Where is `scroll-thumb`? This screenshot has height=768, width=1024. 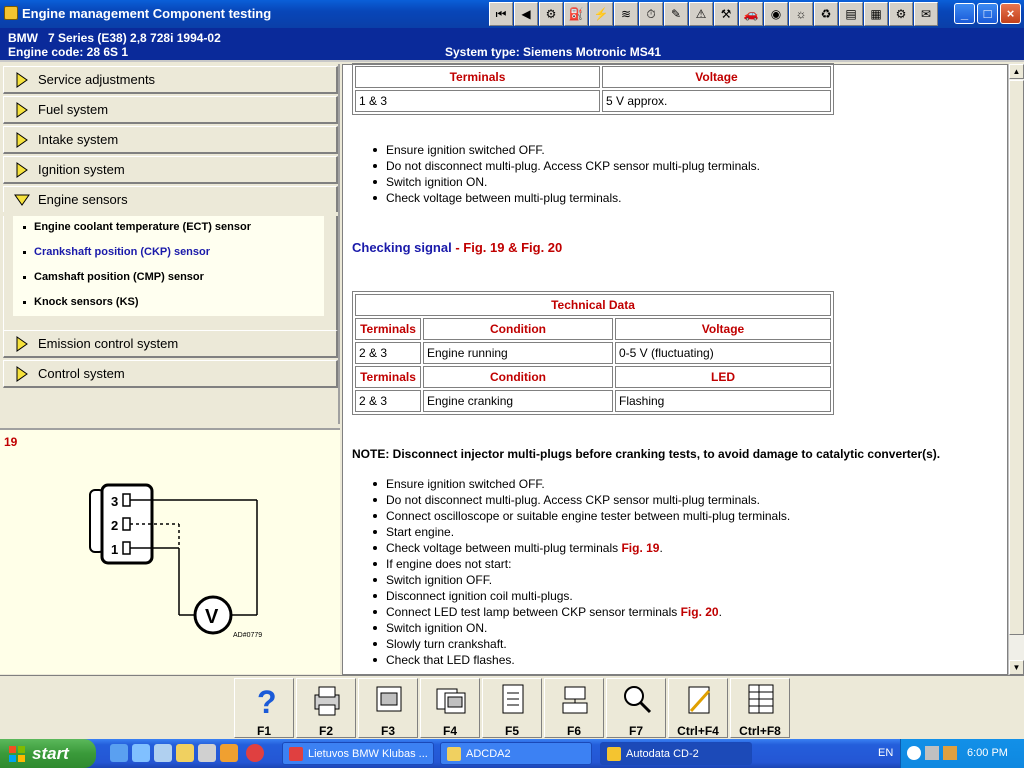
scroll-thumb is located at coordinates (1016, 357).